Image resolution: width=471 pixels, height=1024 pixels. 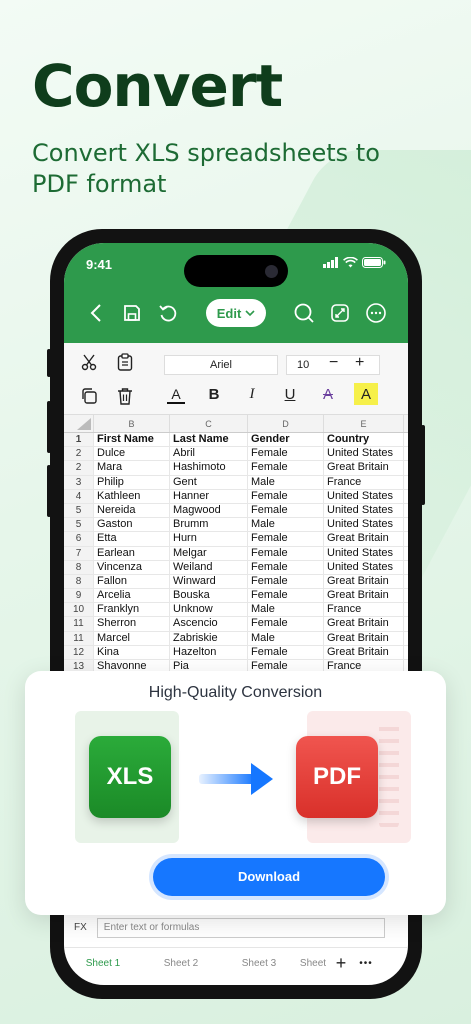 I want to click on table-cell: Bouska, so click(x=209, y=596).